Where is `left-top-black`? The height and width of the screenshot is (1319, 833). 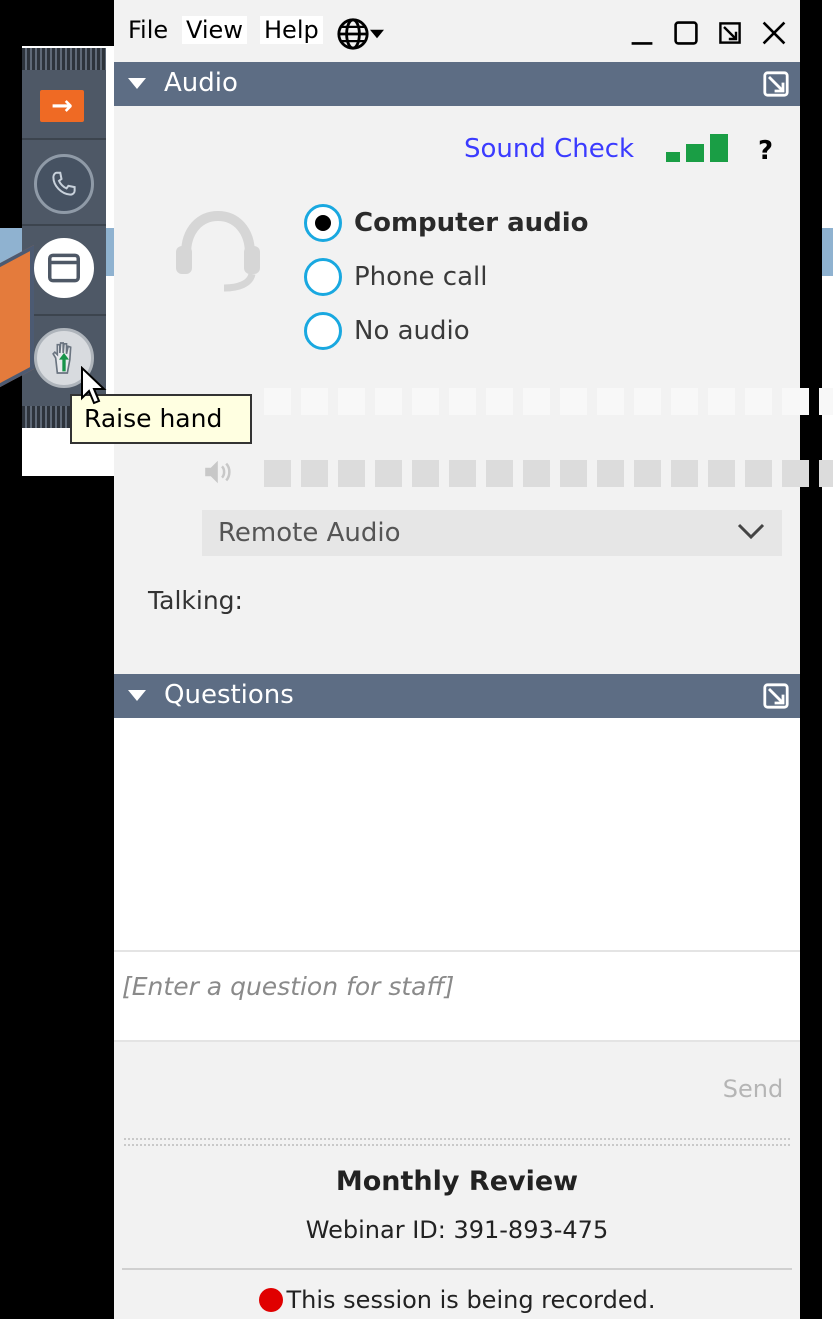
left-top-black is located at coordinates (68, 23).